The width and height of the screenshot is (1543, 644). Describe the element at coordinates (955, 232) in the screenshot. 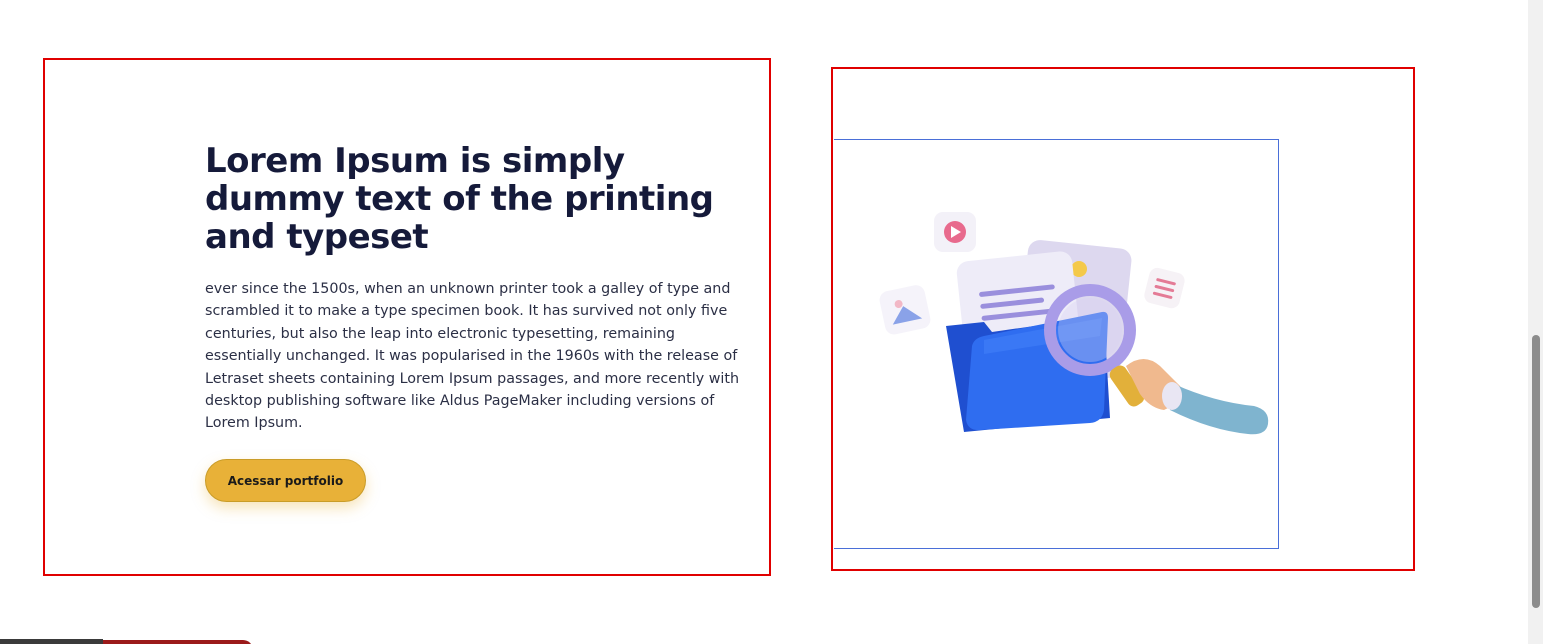

I see `play-icon` at that location.